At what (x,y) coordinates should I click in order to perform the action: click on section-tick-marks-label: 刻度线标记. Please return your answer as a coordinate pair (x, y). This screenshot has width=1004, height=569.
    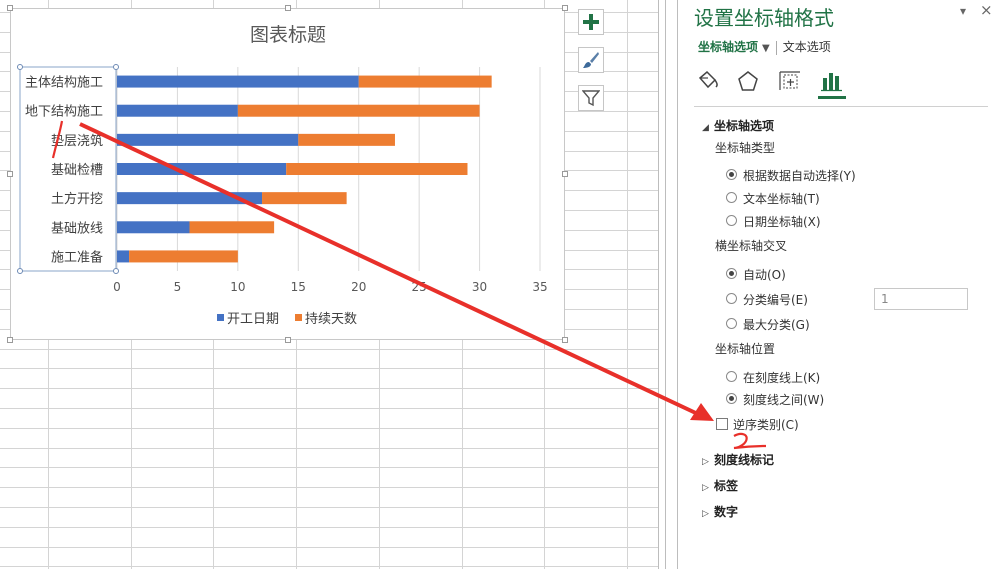
    Looking at the image, I should click on (744, 460).